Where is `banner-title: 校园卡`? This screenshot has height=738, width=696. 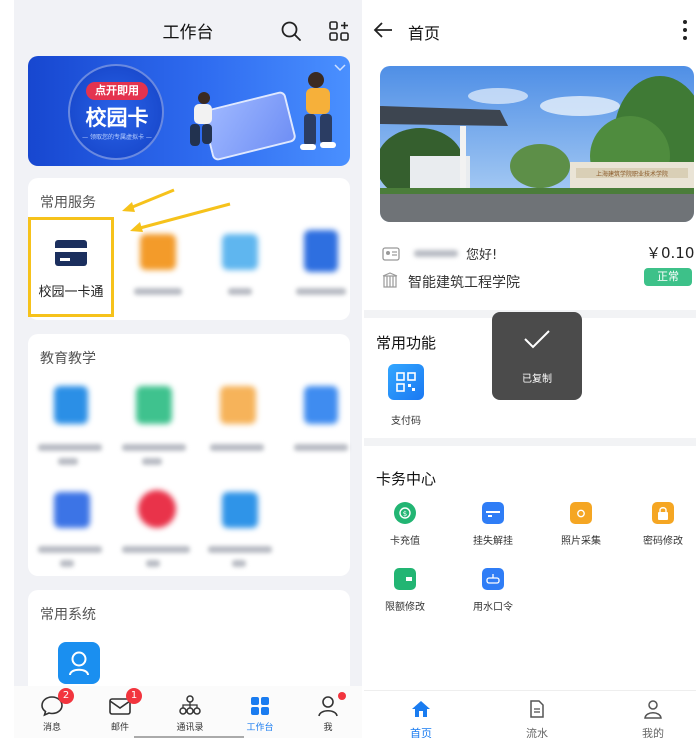
banner-title: 校园卡 is located at coordinates (117, 118).